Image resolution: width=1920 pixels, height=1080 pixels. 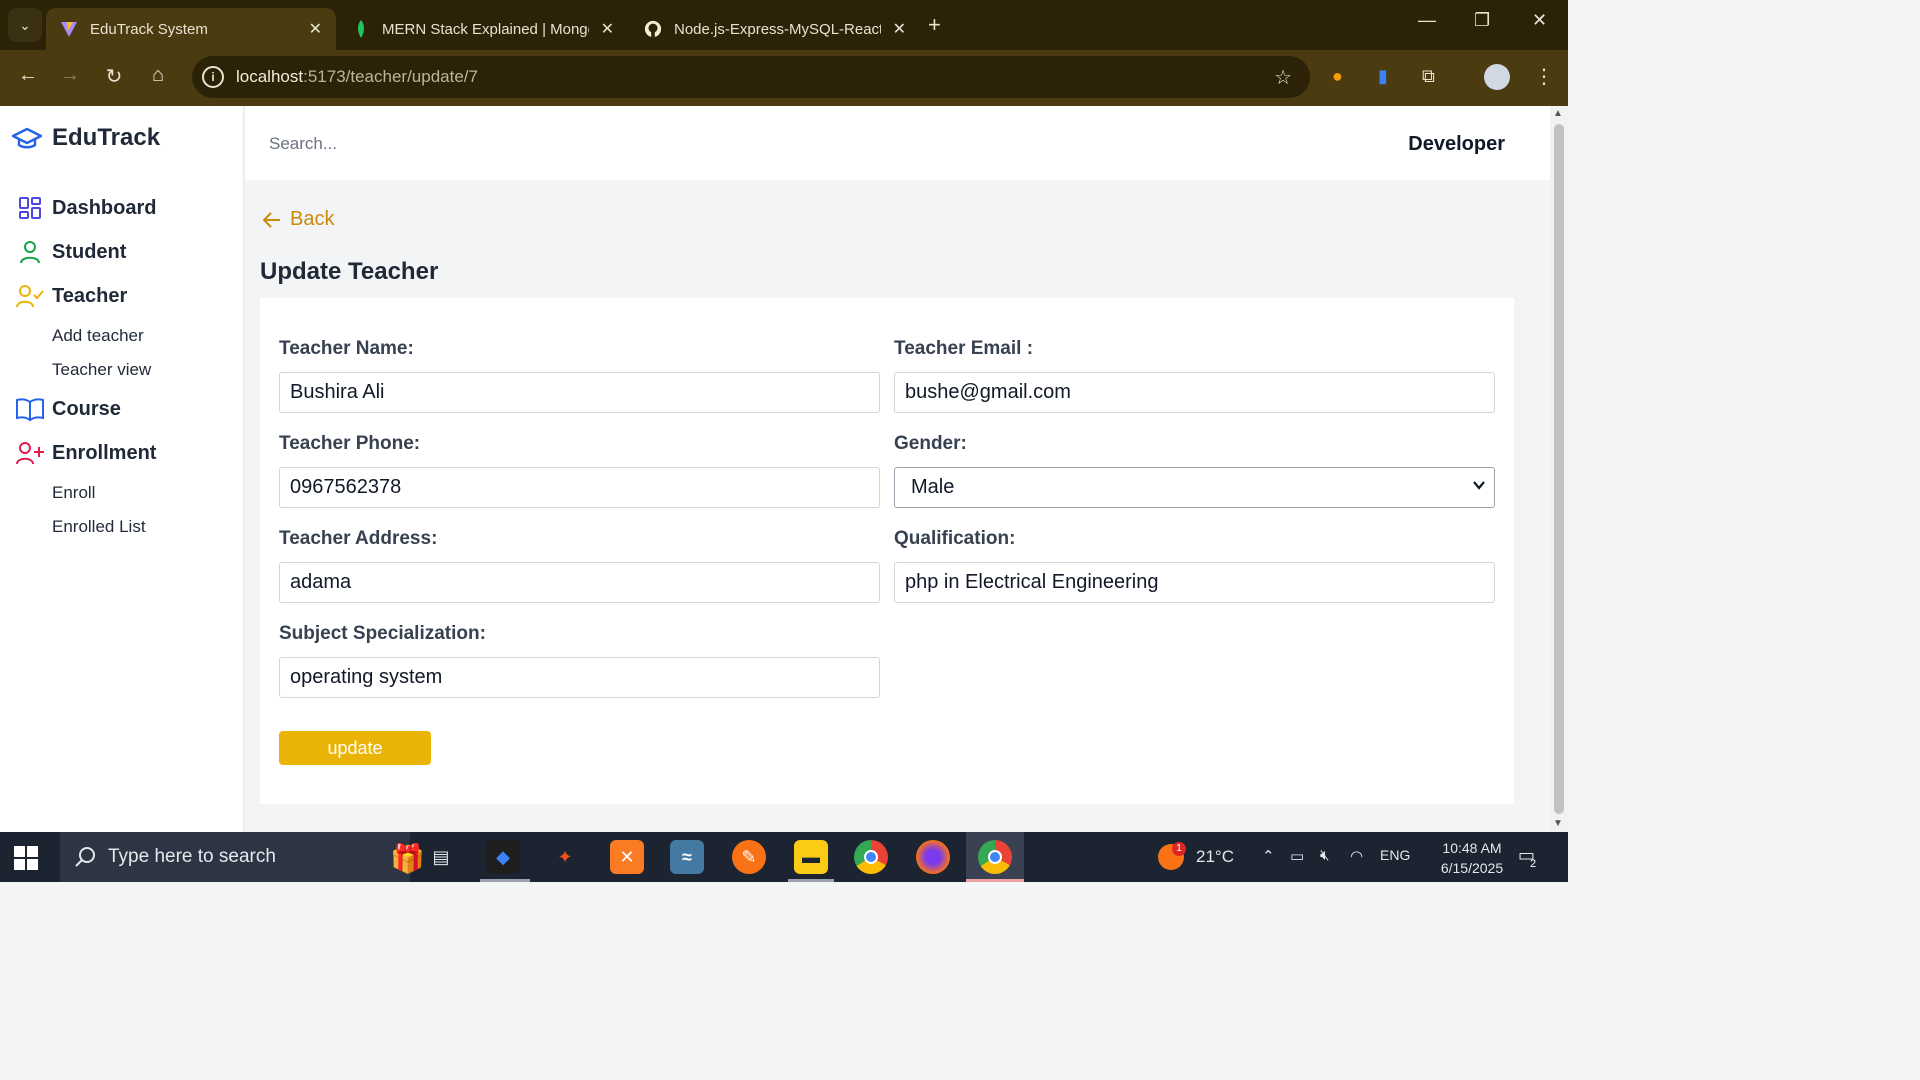 I want to click on sidebar-item-enrollment: Enrollment, so click(x=86, y=453).